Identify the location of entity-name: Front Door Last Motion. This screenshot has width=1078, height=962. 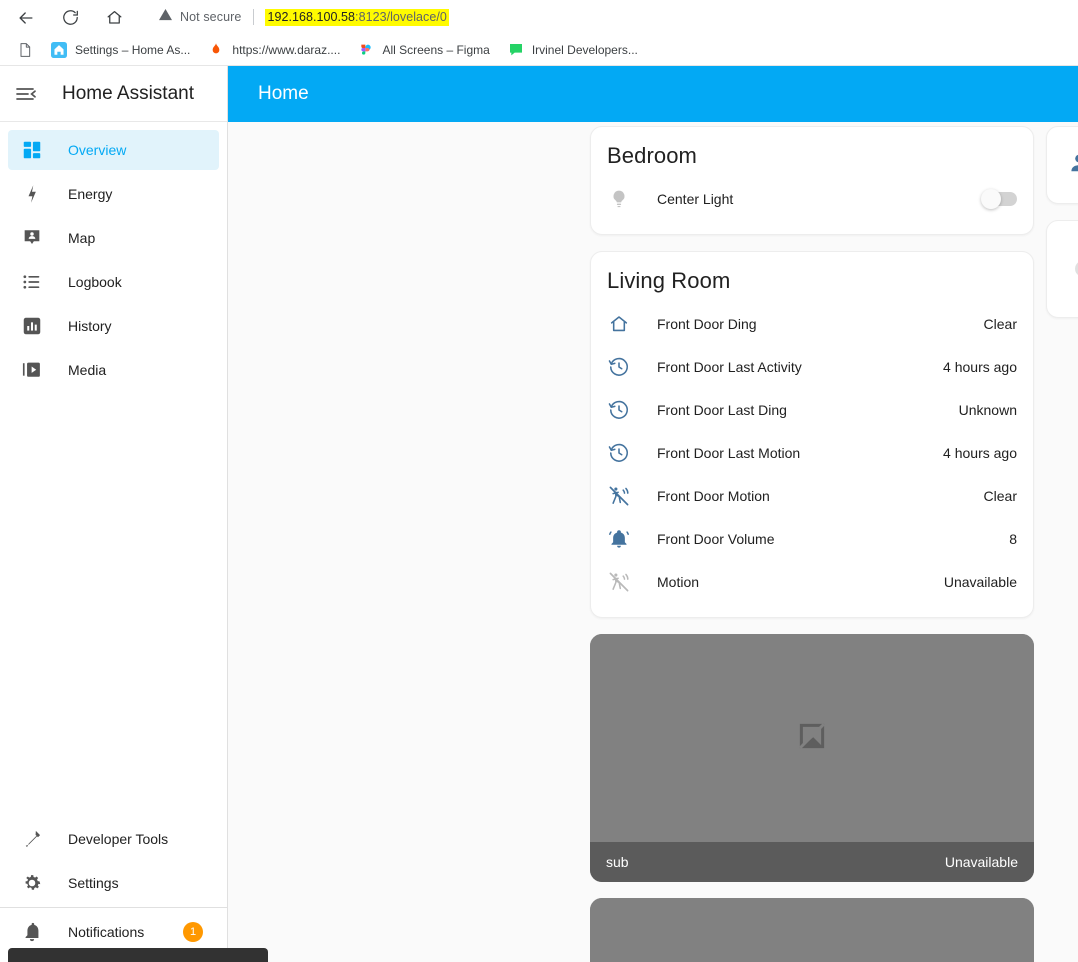
(729, 452).